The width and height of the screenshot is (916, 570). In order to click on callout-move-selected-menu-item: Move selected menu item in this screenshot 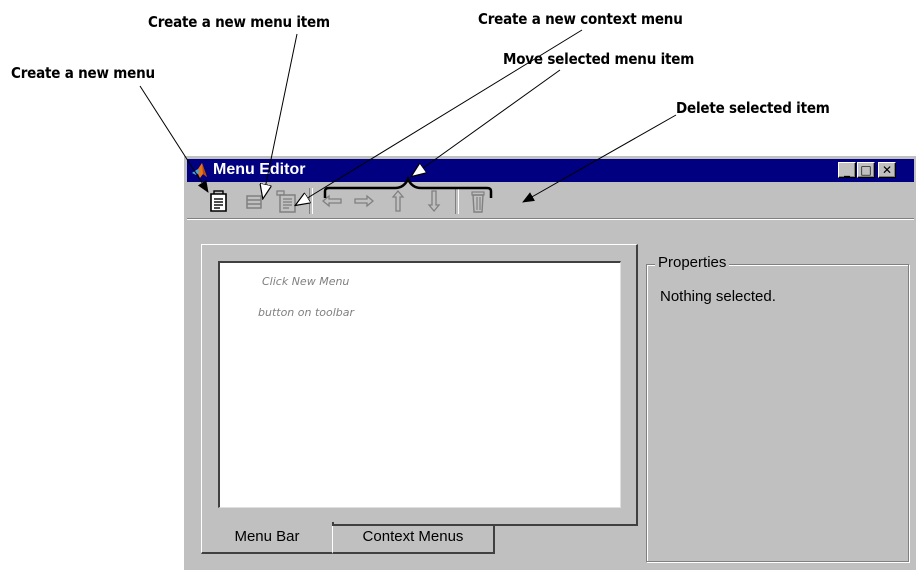, I will do `click(599, 59)`.